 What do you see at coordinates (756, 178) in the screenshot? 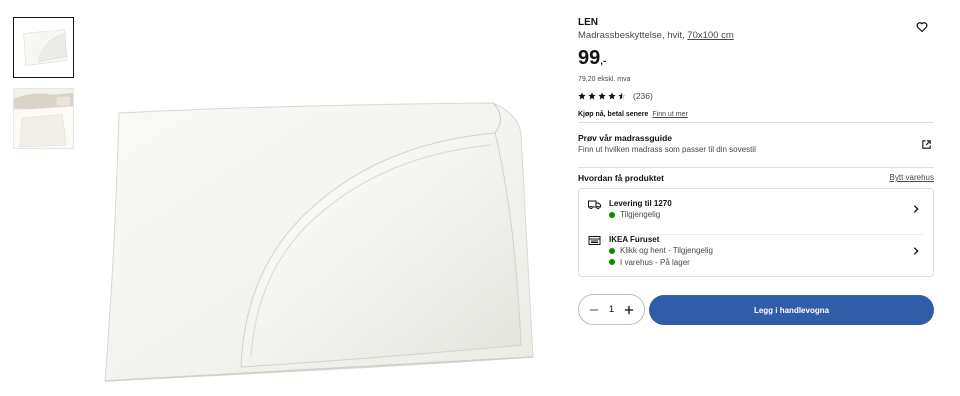
I see `availability-header: Hvordan få produktet Bytt varehus` at bounding box center [756, 178].